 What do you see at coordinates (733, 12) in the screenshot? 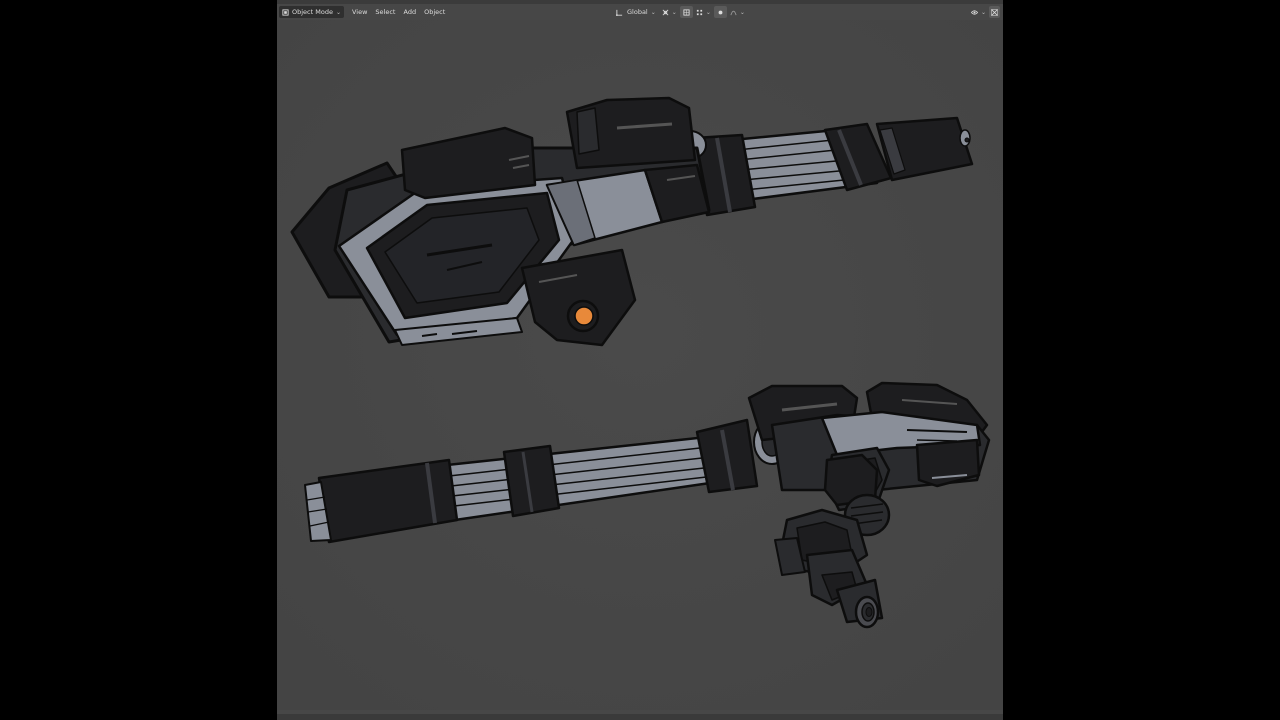
I see `falloff-icon` at bounding box center [733, 12].